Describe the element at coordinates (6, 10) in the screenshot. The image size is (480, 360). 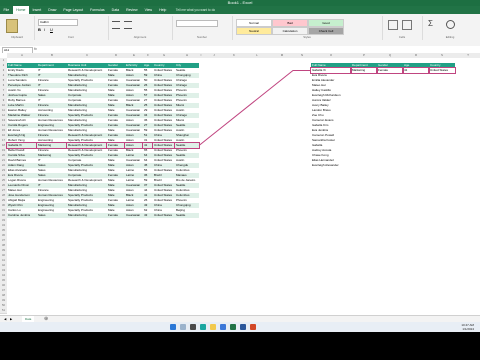
I see `tab-file: File` at that location.